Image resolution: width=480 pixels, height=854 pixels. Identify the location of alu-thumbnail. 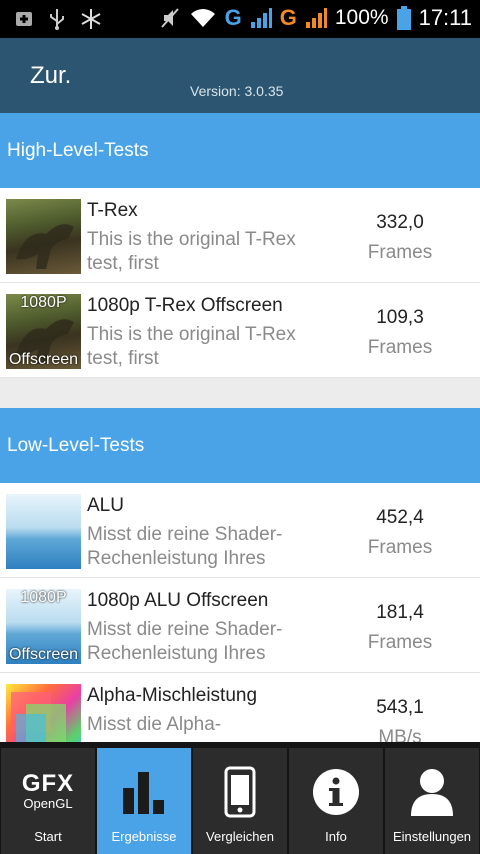
(43, 531).